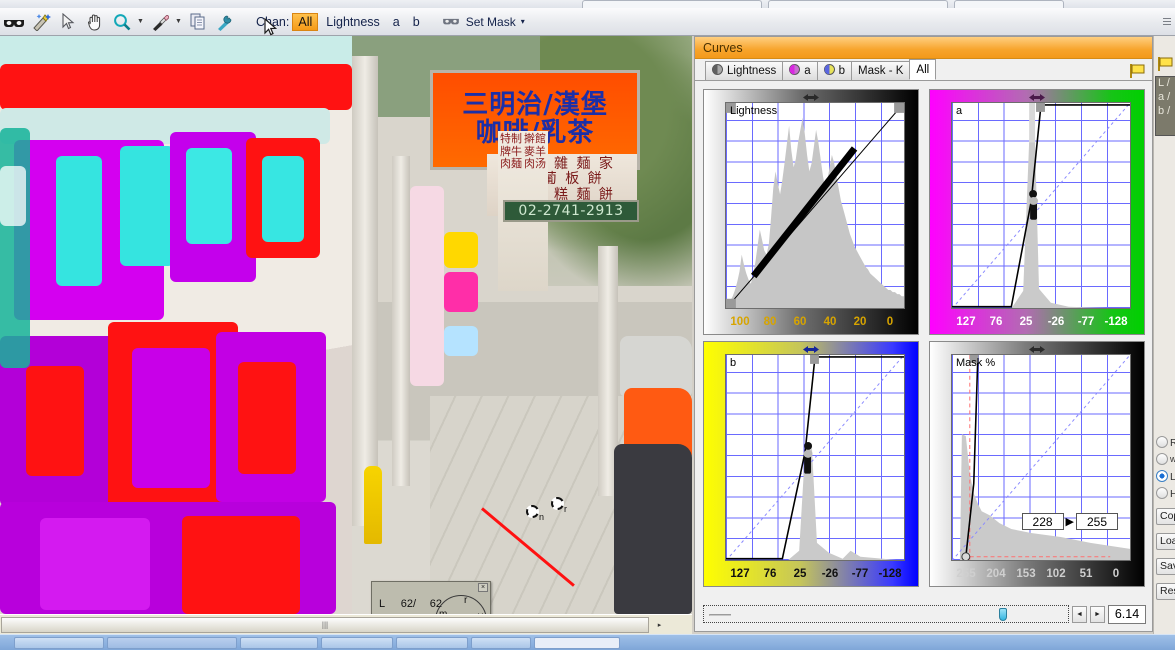 Image resolution: width=1175 pixels, height=650 pixels. Describe the element at coordinates (1097, 521) in the screenshot. I see `mask-high-value: 255` at that location.